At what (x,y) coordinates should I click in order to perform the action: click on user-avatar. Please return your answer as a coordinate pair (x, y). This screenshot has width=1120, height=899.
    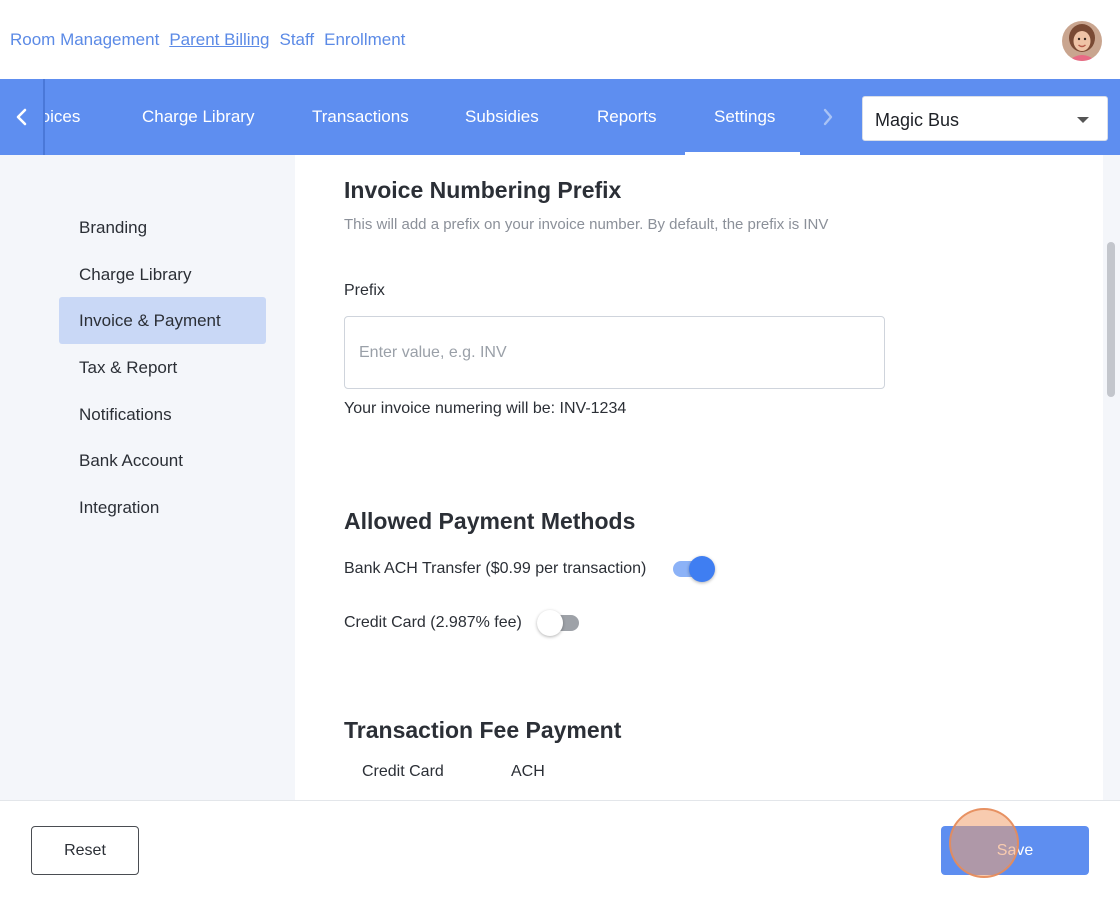
    Looking at the image, I should click on (1082, 41).